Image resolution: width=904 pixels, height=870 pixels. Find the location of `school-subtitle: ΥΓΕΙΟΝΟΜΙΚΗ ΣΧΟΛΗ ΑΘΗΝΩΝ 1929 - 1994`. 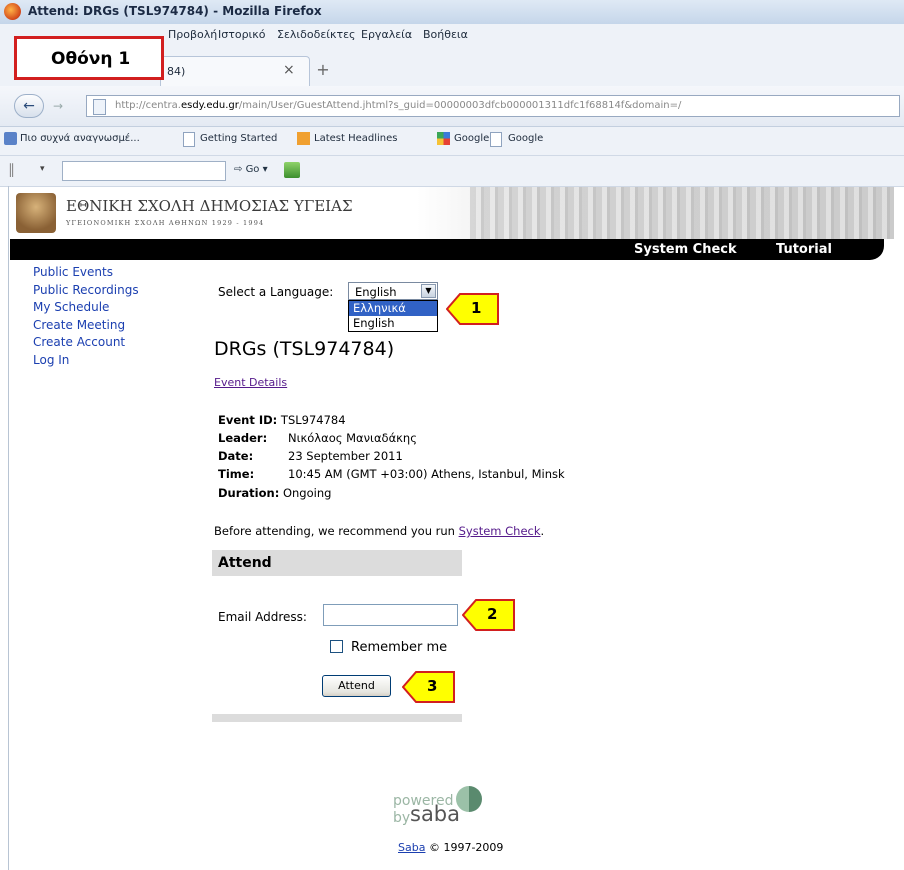

school-subtitle: ΥΓΕΙΟΝΟΜΙΚΗ ΣΧΟΛΗ ΑΘΗΝΩΝ 1929 - 1994 is located at coordinates (165, 223).